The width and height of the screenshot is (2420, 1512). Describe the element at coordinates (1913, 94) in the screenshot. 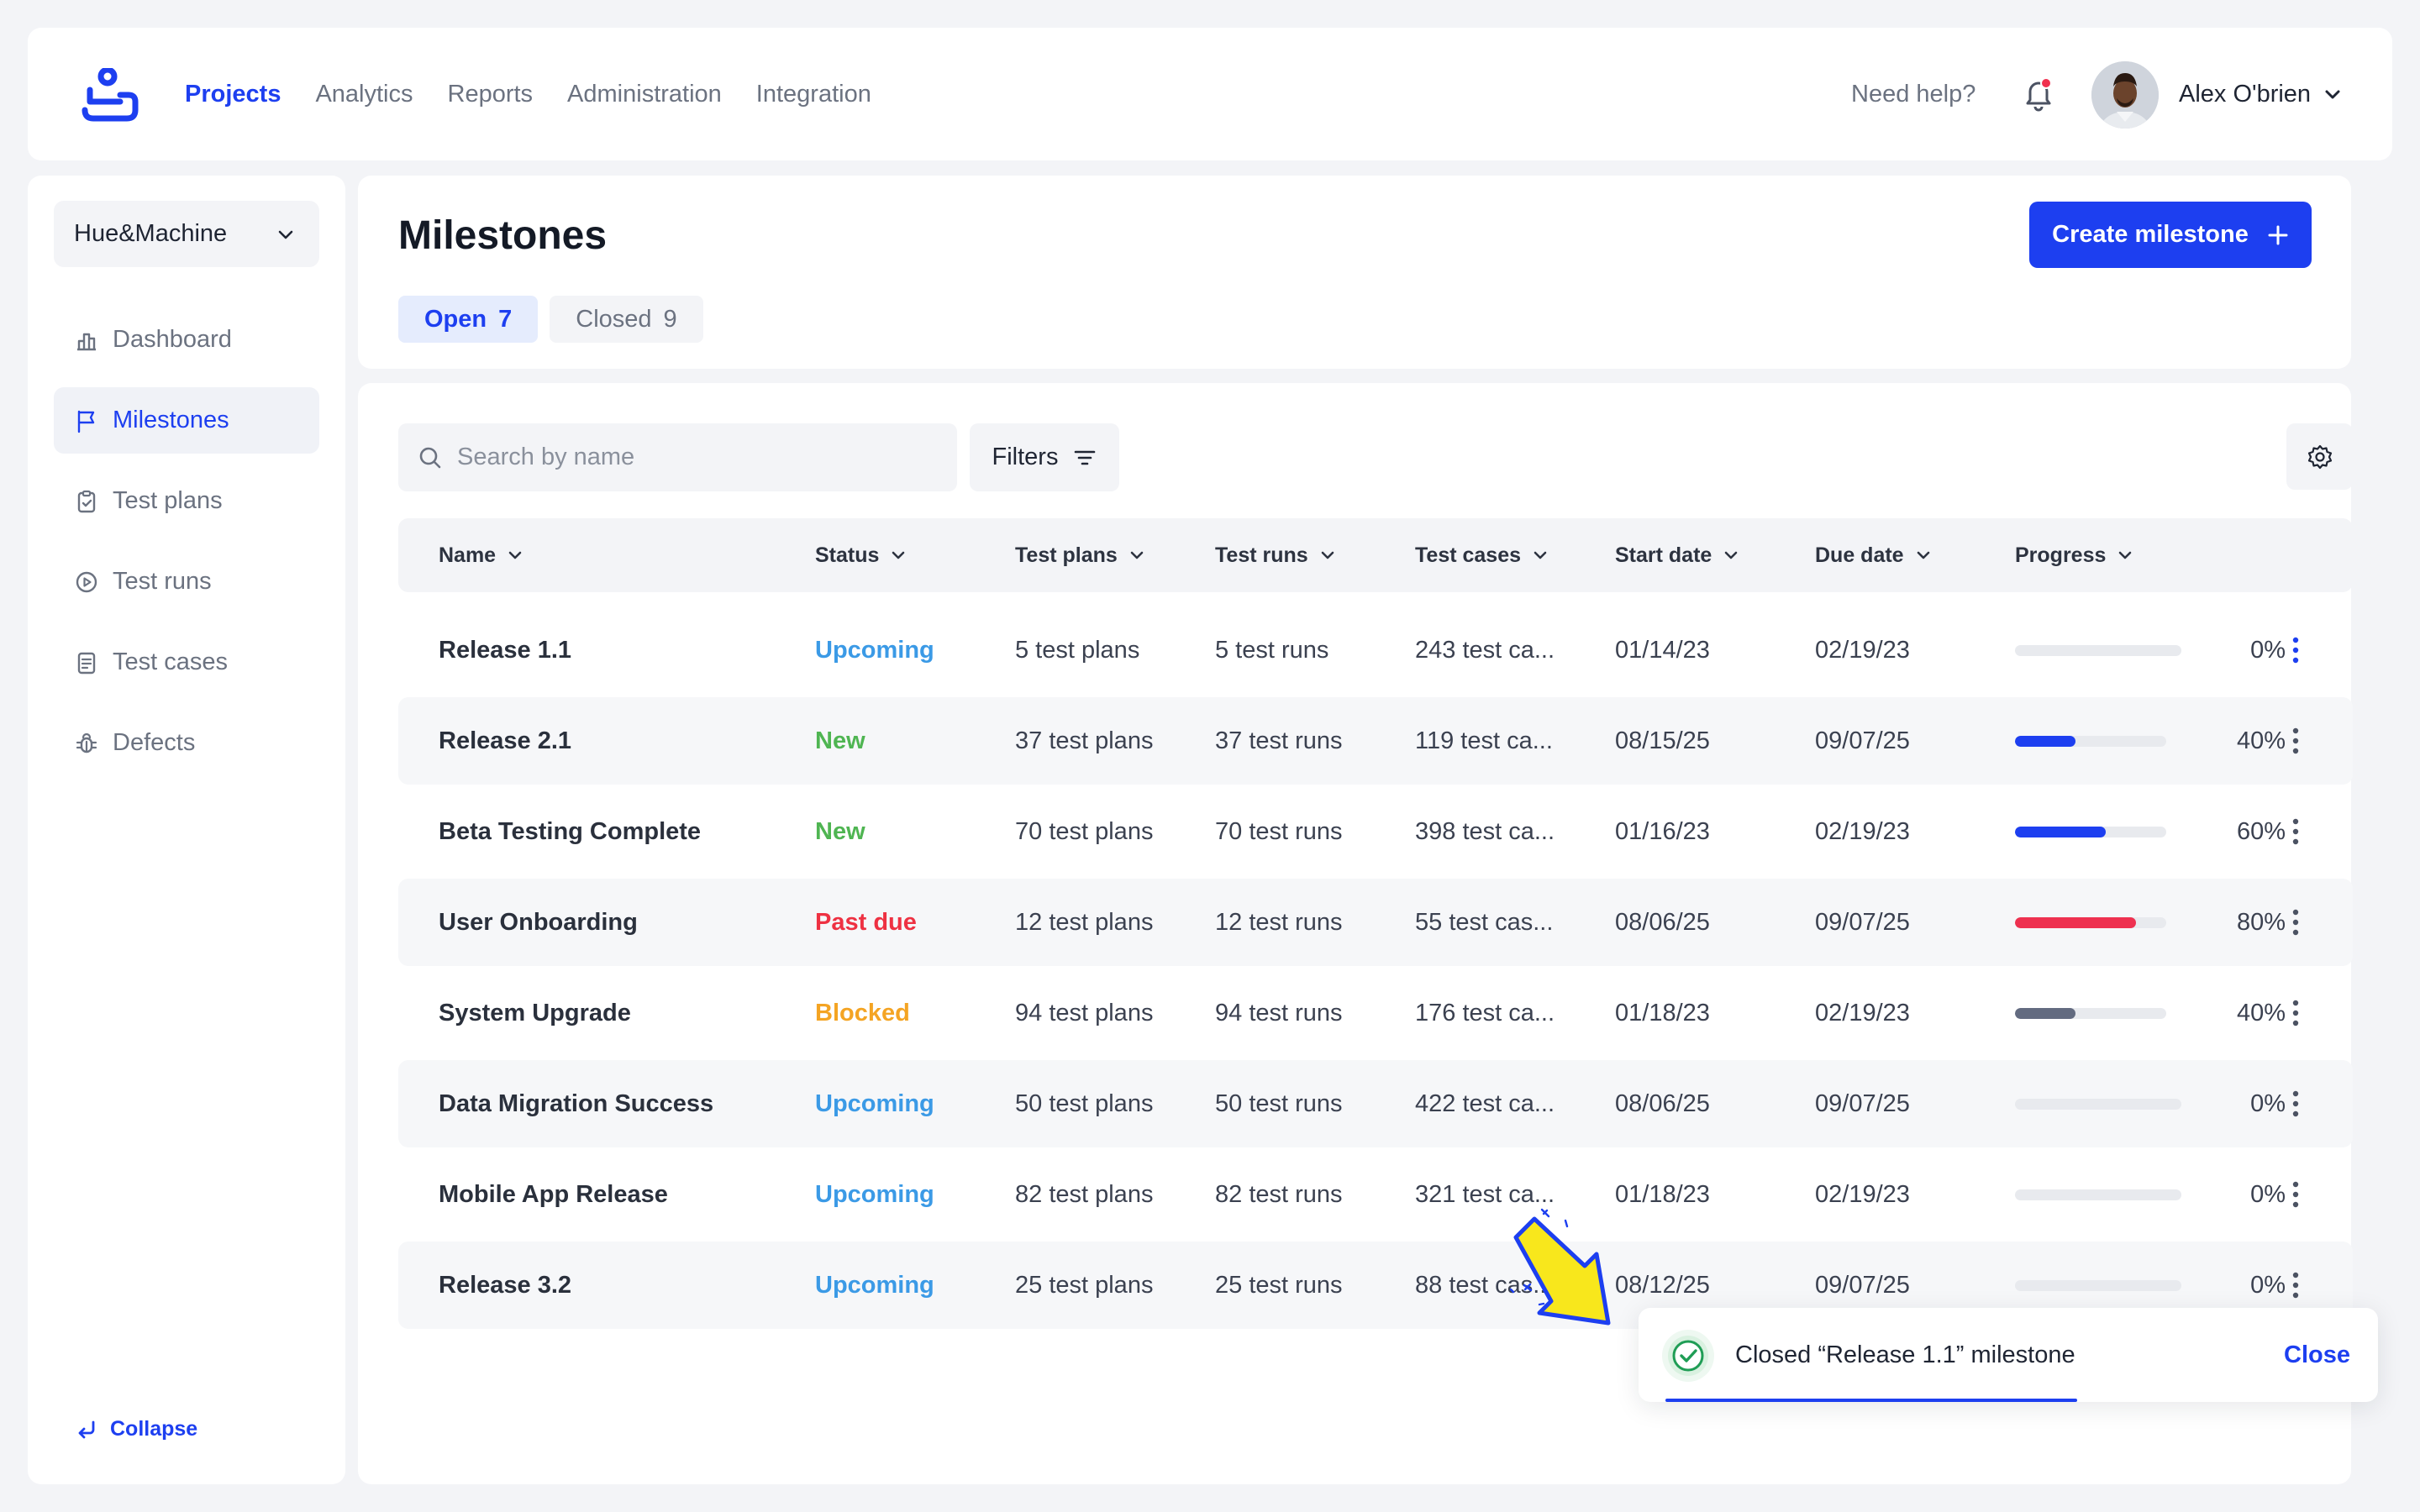

I see `need-help-link: Need help?` at that location.